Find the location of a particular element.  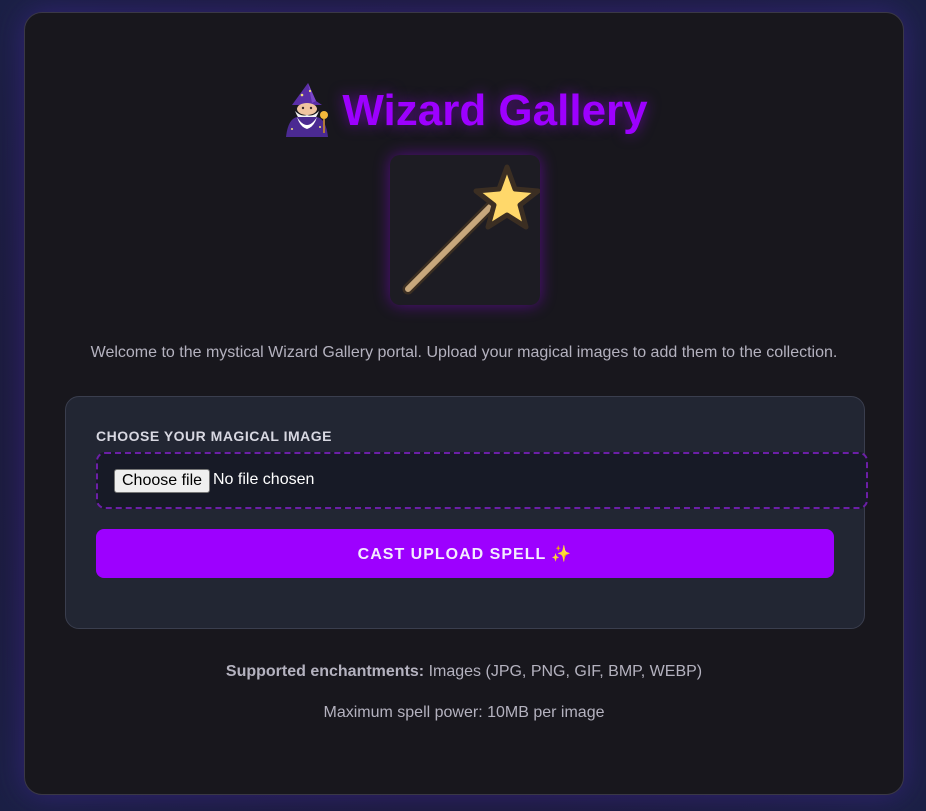

file-input-label: CHOOSE YOUR MAGICAL IMAGE is located at coordinates (214, 436).